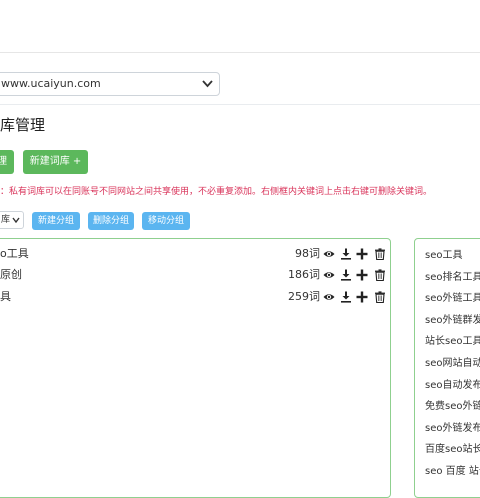 This screenshot has height=498, width=480. What do you see at coordinates (199, 254) in the screenshot?
I see `library-row: o工具 98词` at bounding box center [199, 254].